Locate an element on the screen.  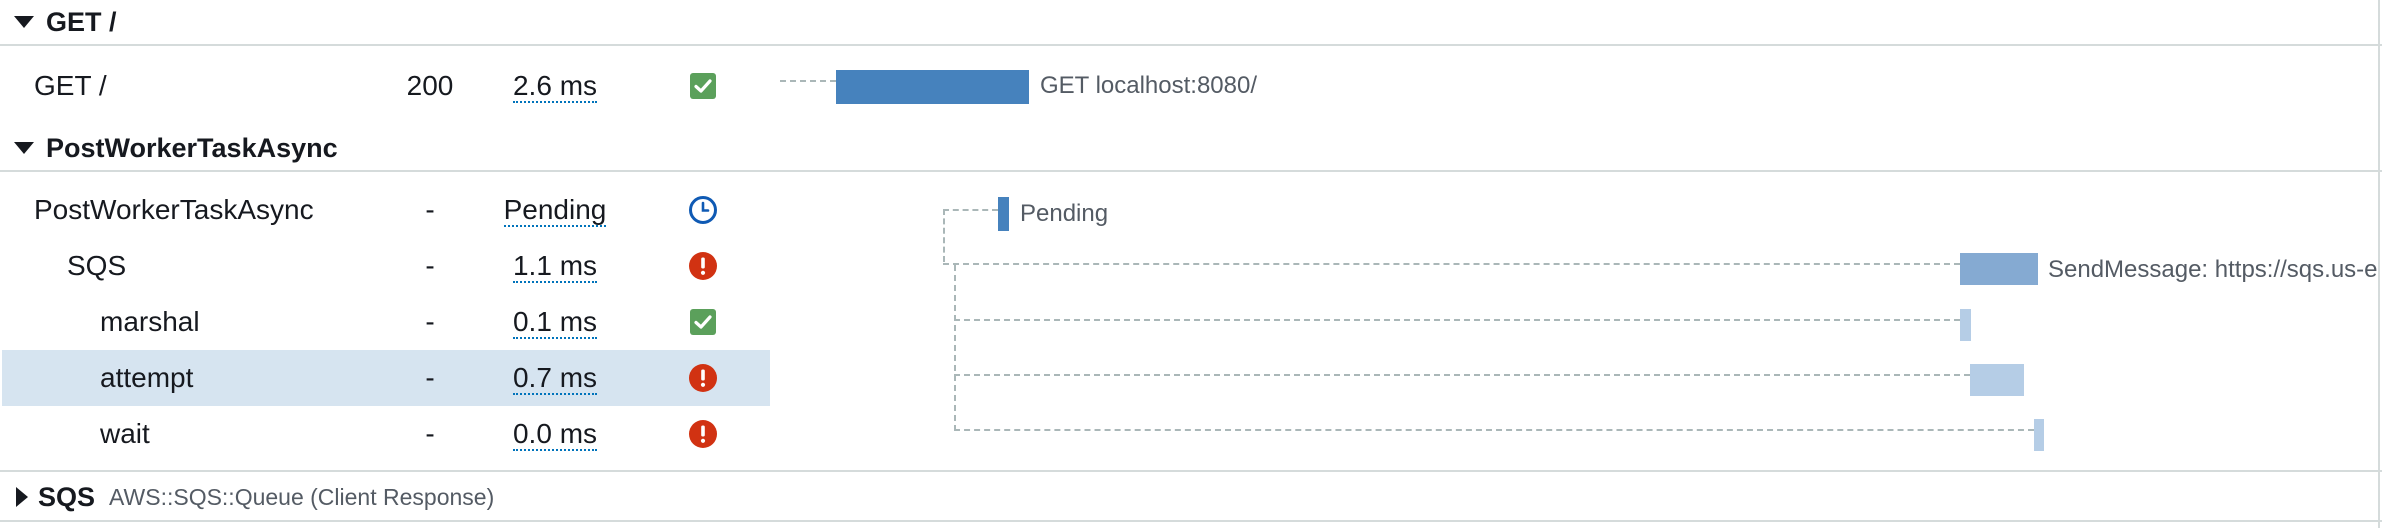
duration: 0.7 ms is located at coordinates (555, 378).